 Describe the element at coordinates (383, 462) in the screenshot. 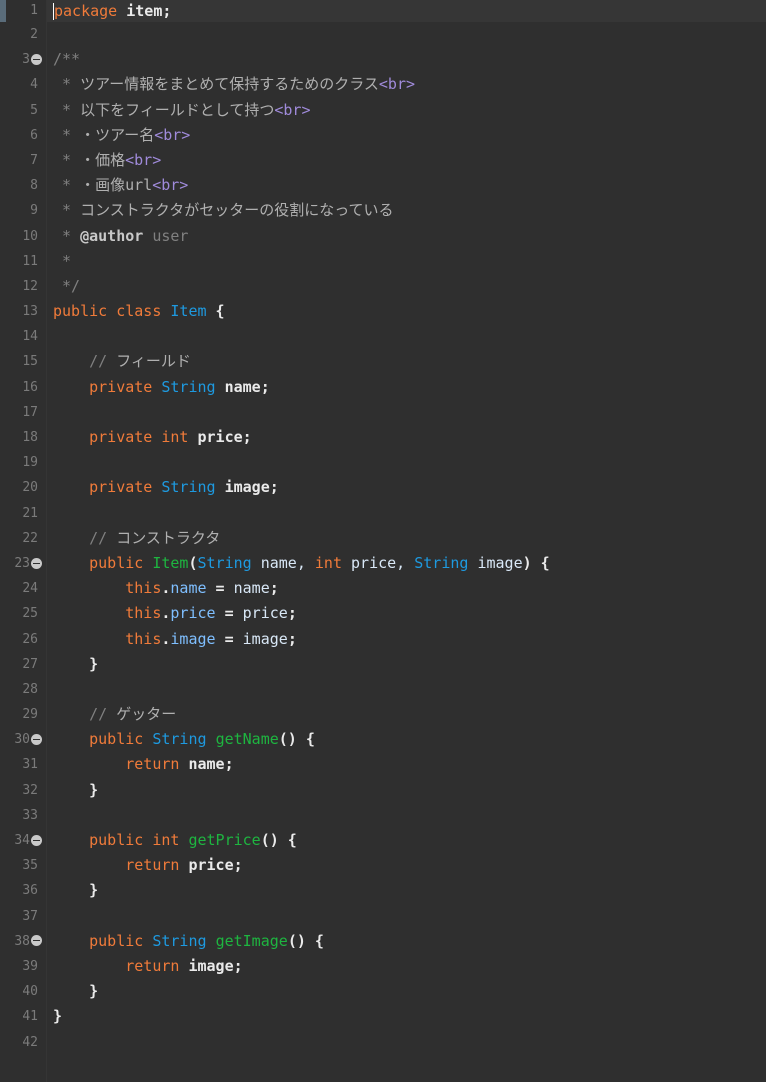

I see `code-line: 19` at that location.